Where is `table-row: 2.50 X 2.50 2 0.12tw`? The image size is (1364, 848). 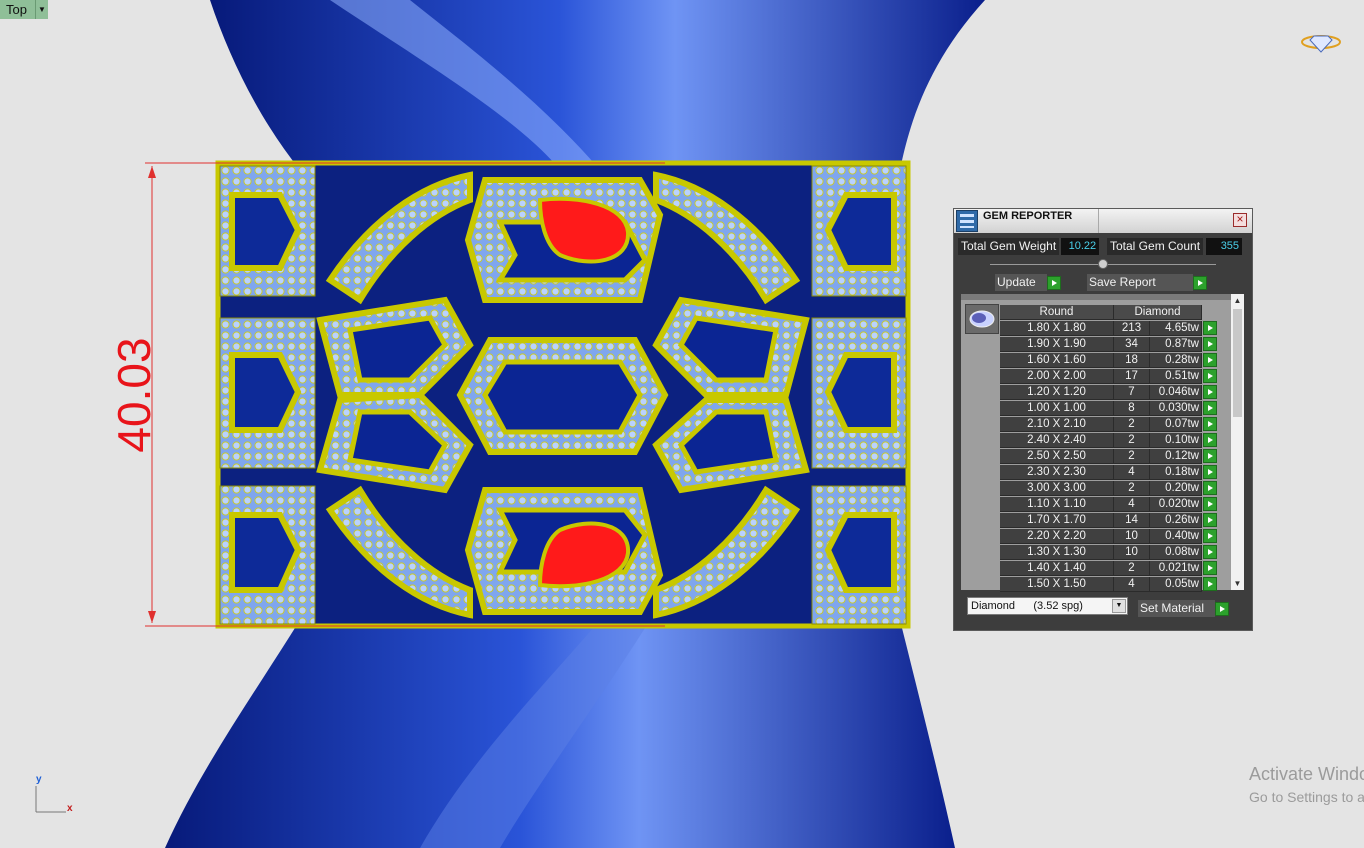 table-row: 2.50 X 2.50 2 0.12tw is located at coordinates (1110, 456).